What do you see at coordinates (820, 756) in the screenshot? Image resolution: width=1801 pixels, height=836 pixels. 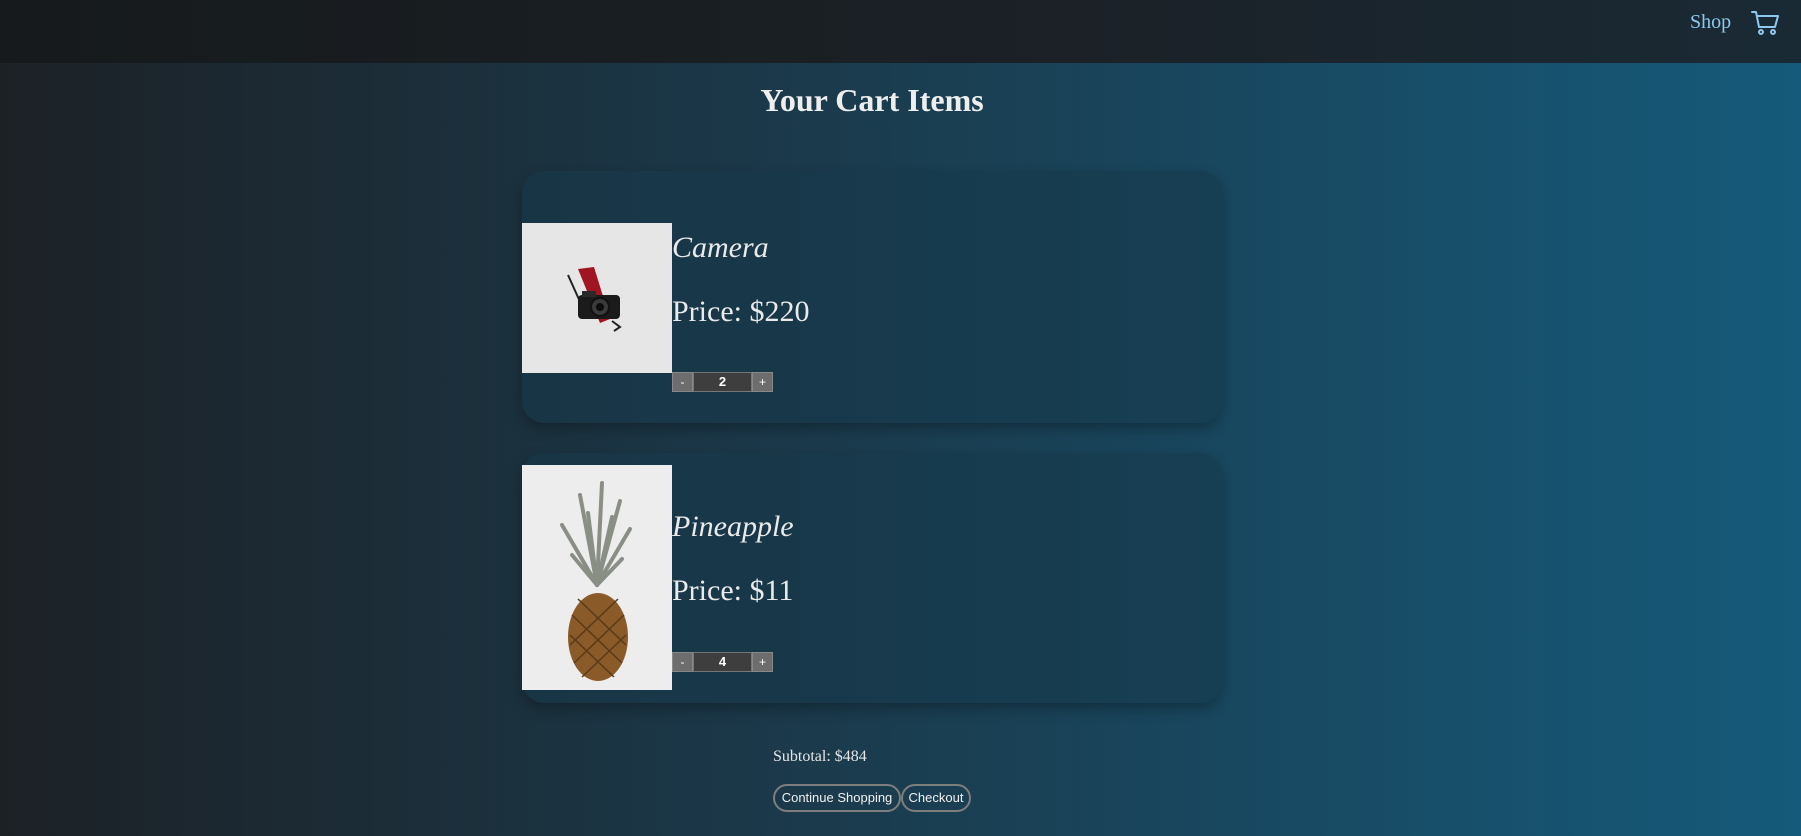 I see `subtotal-text: Subtotal: $484` at bounding box center [820, 756].